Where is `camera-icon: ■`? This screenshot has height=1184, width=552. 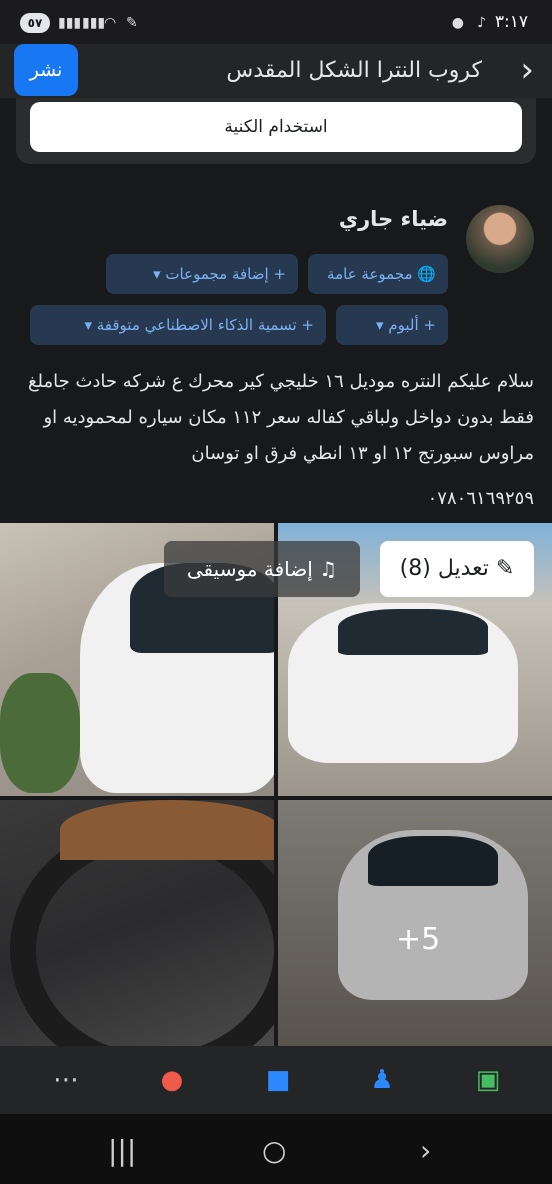
camera-icon: ■ is located at coordinates (278, 1080).